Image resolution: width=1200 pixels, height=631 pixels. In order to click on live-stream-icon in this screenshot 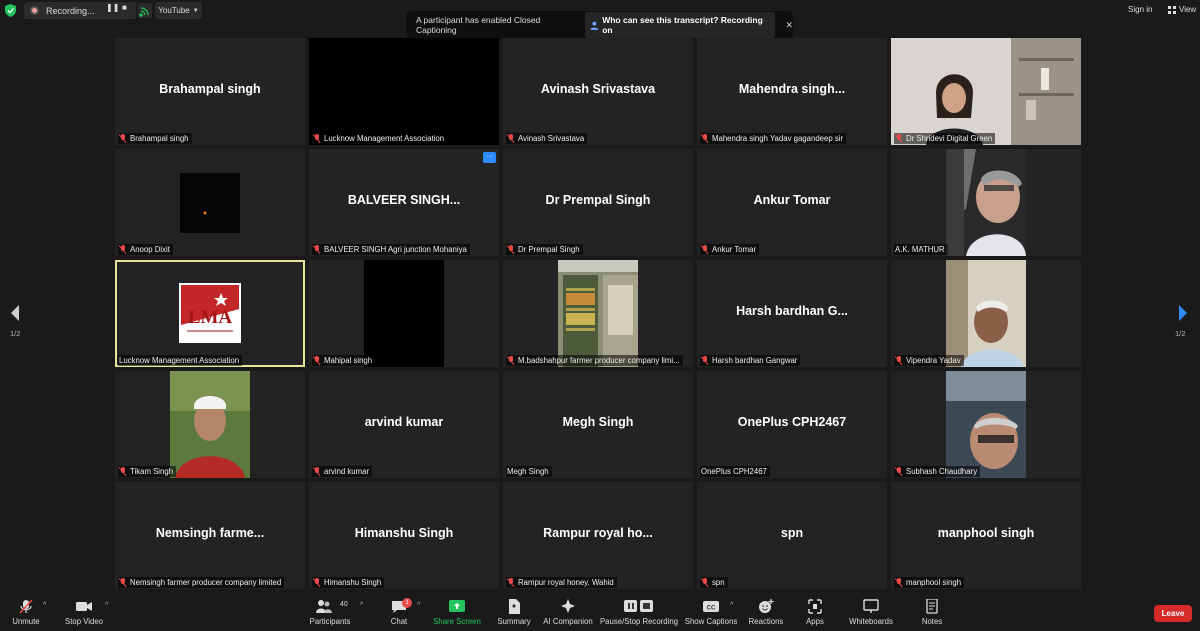, I will do `click(145, 10)`.